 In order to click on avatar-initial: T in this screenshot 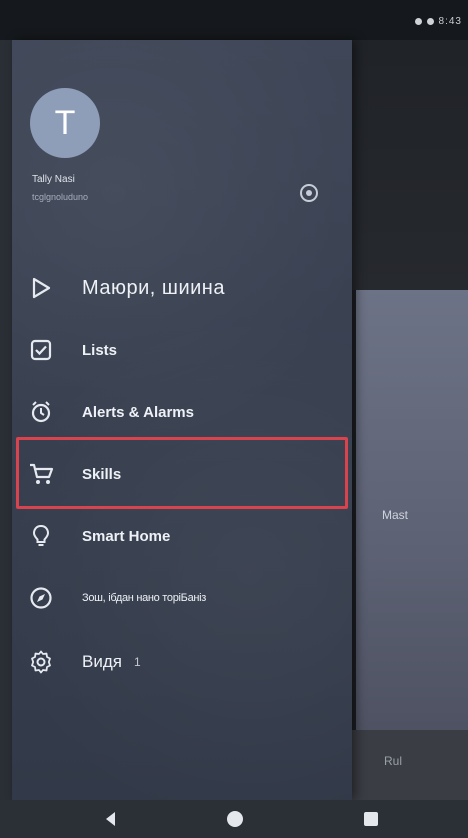, I will do `click(65, 122)`.